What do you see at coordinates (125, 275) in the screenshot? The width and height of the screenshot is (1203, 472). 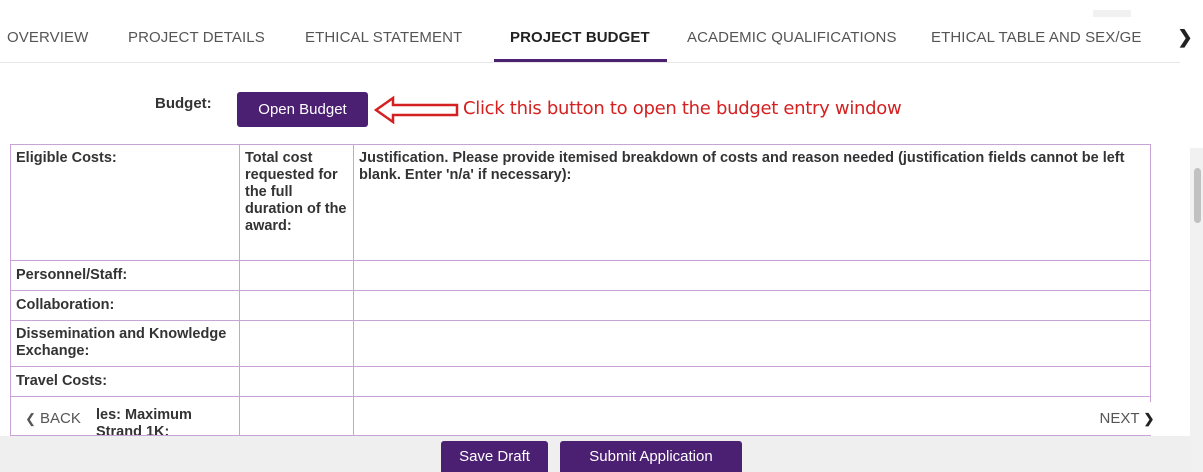 I see `row-label: Personnel/Staff:` at bounding box center [125, 275].